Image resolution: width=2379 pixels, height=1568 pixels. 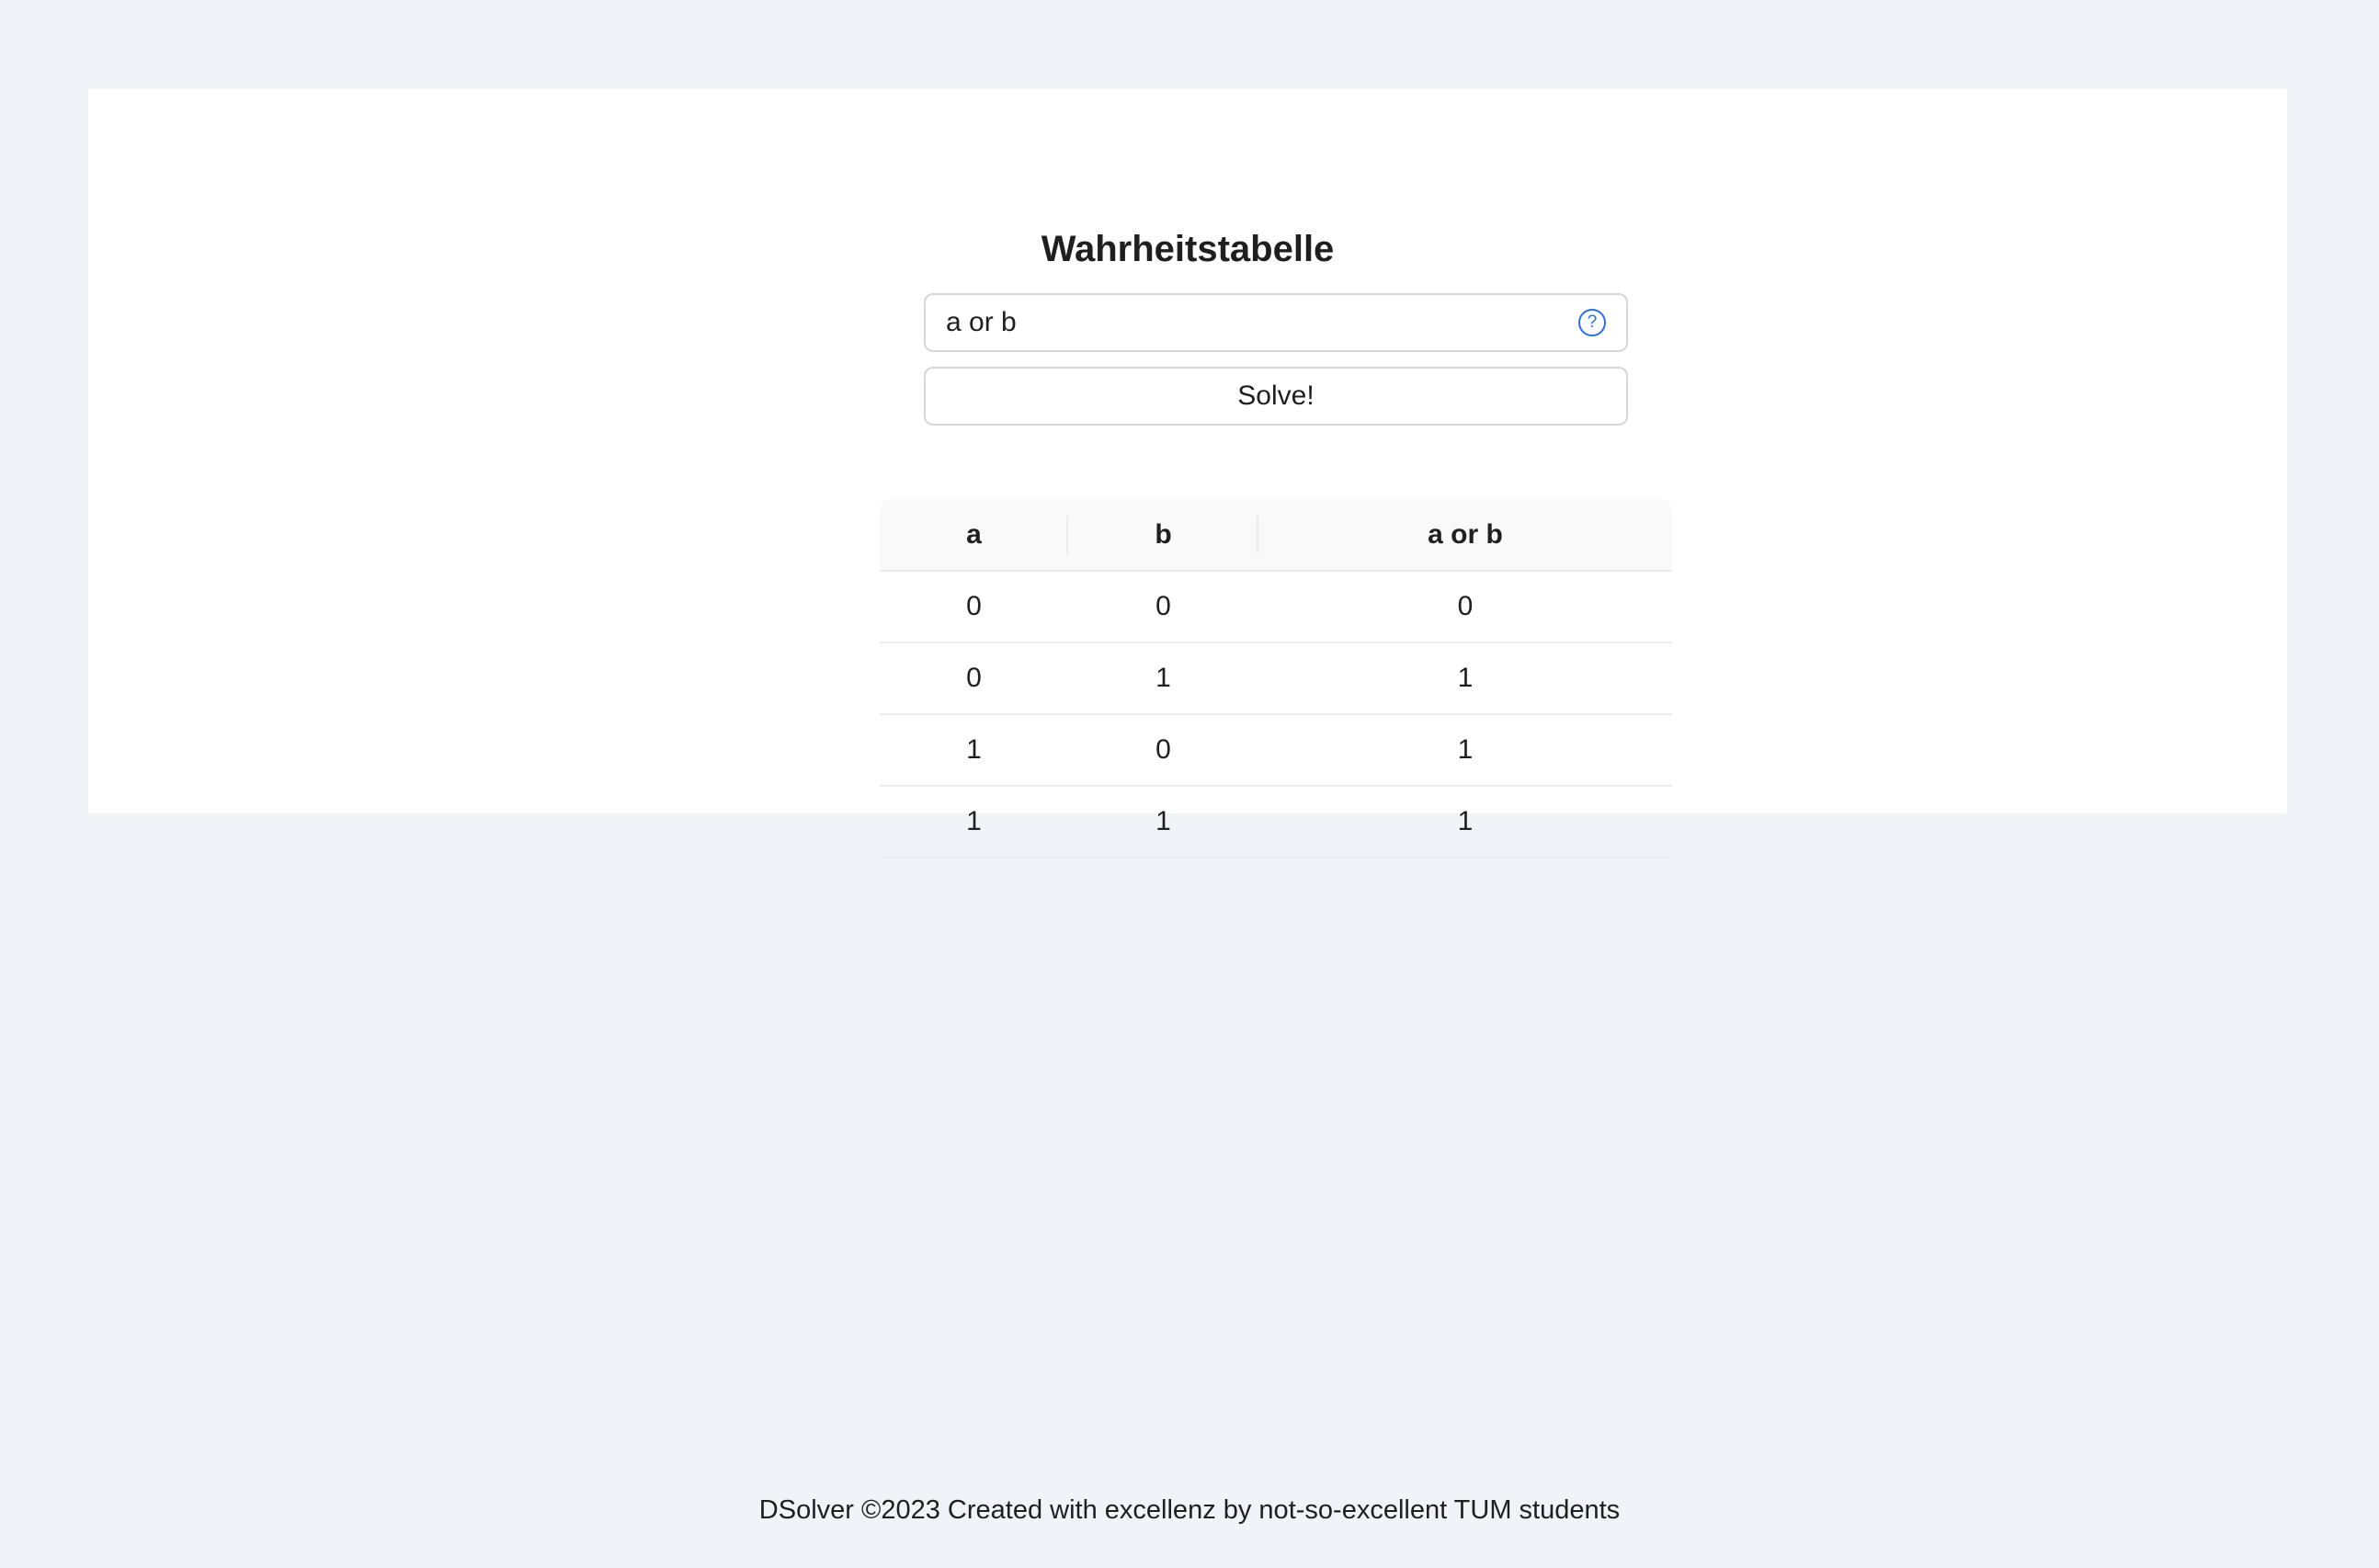 What do you see at coordinates (1592, 322) in the screenshot?
I see `help-icon: ?` at bounding box center [1592, 322].